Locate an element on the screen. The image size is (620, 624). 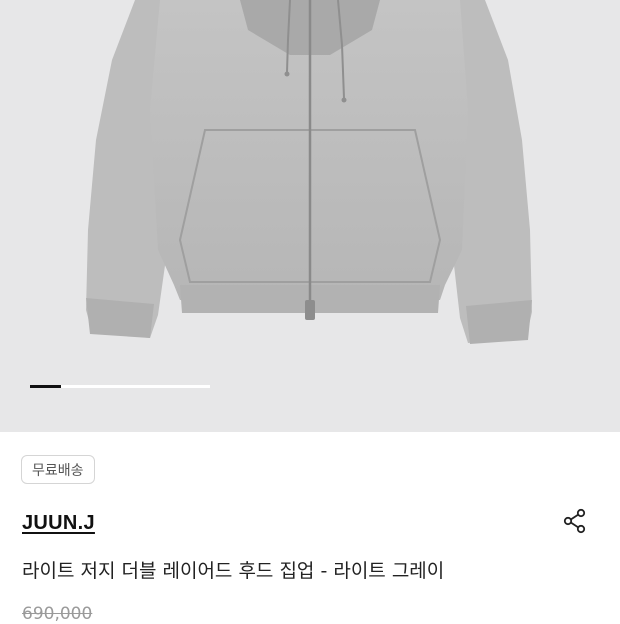
product-title: 라이트 저지 더블 레이어드 후드 집업 - 라이트 그레이 is located at coordinates (233, 571).